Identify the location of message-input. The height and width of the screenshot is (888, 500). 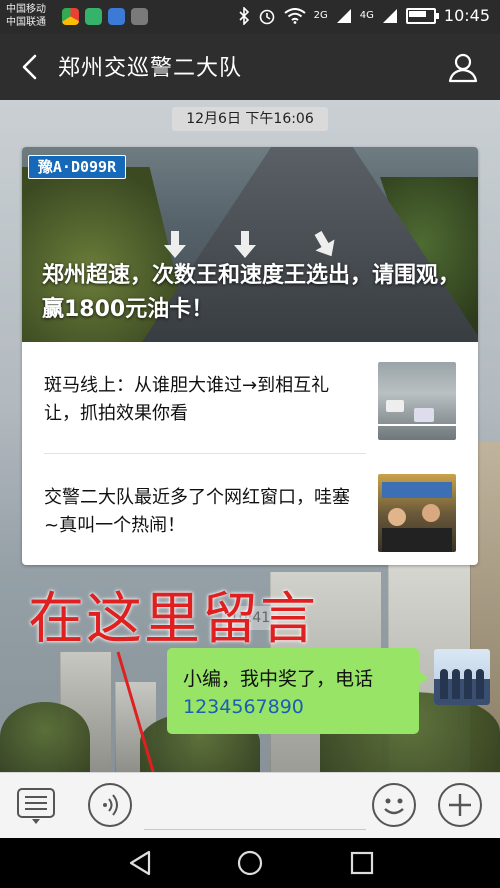
(255, 807).